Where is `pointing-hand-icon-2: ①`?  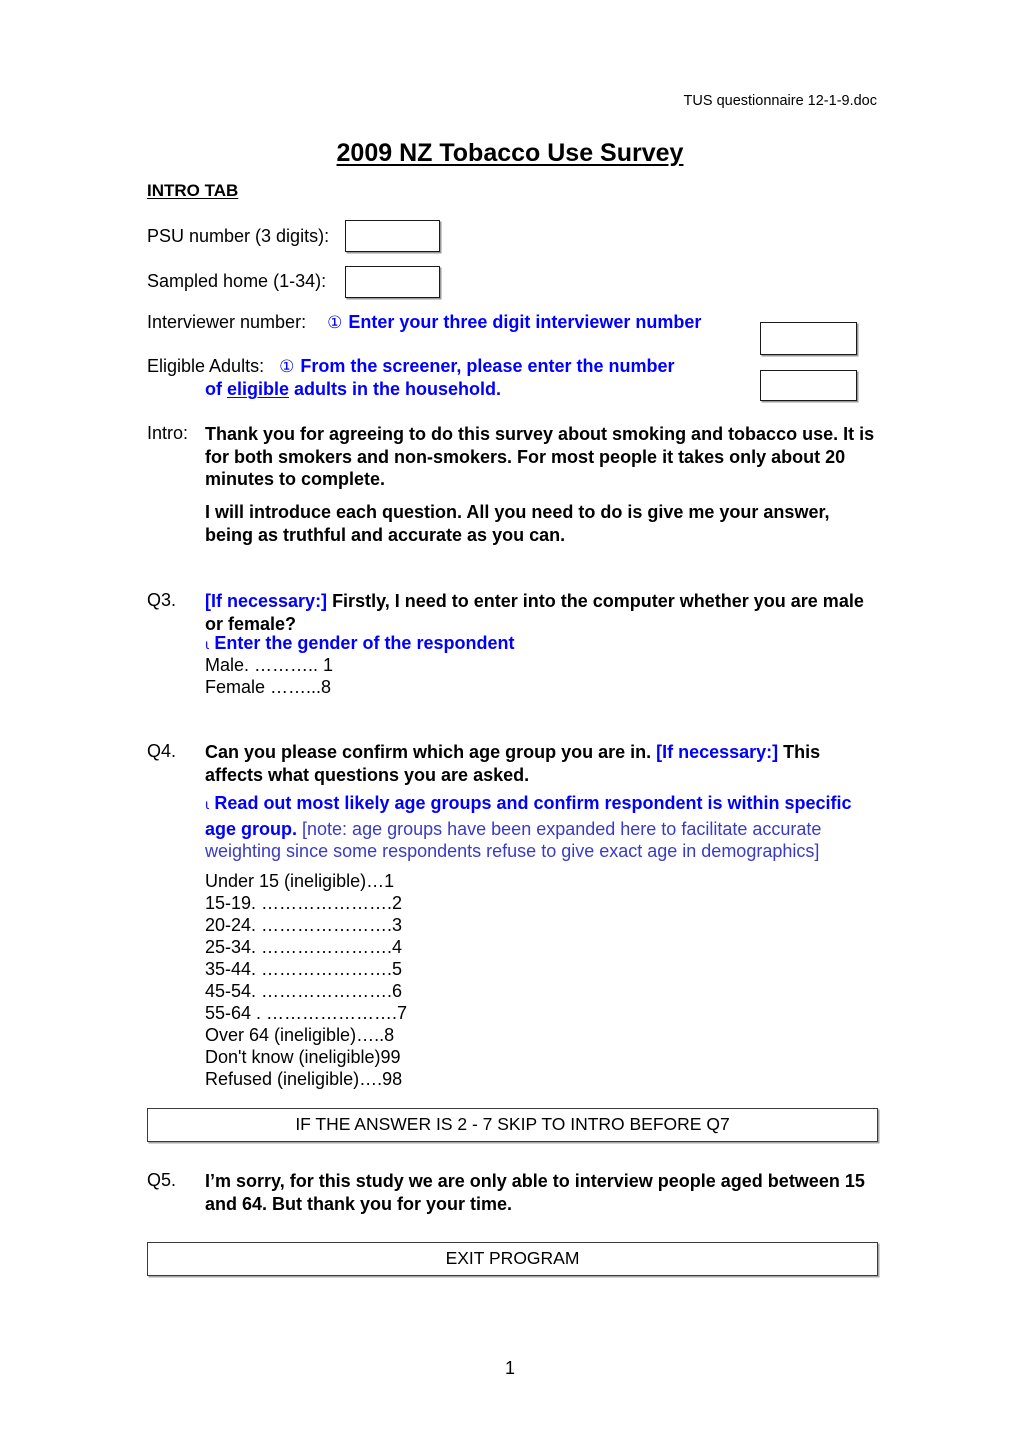 pointing-hand-icon-2: ① is located at coordinates (287, 367).